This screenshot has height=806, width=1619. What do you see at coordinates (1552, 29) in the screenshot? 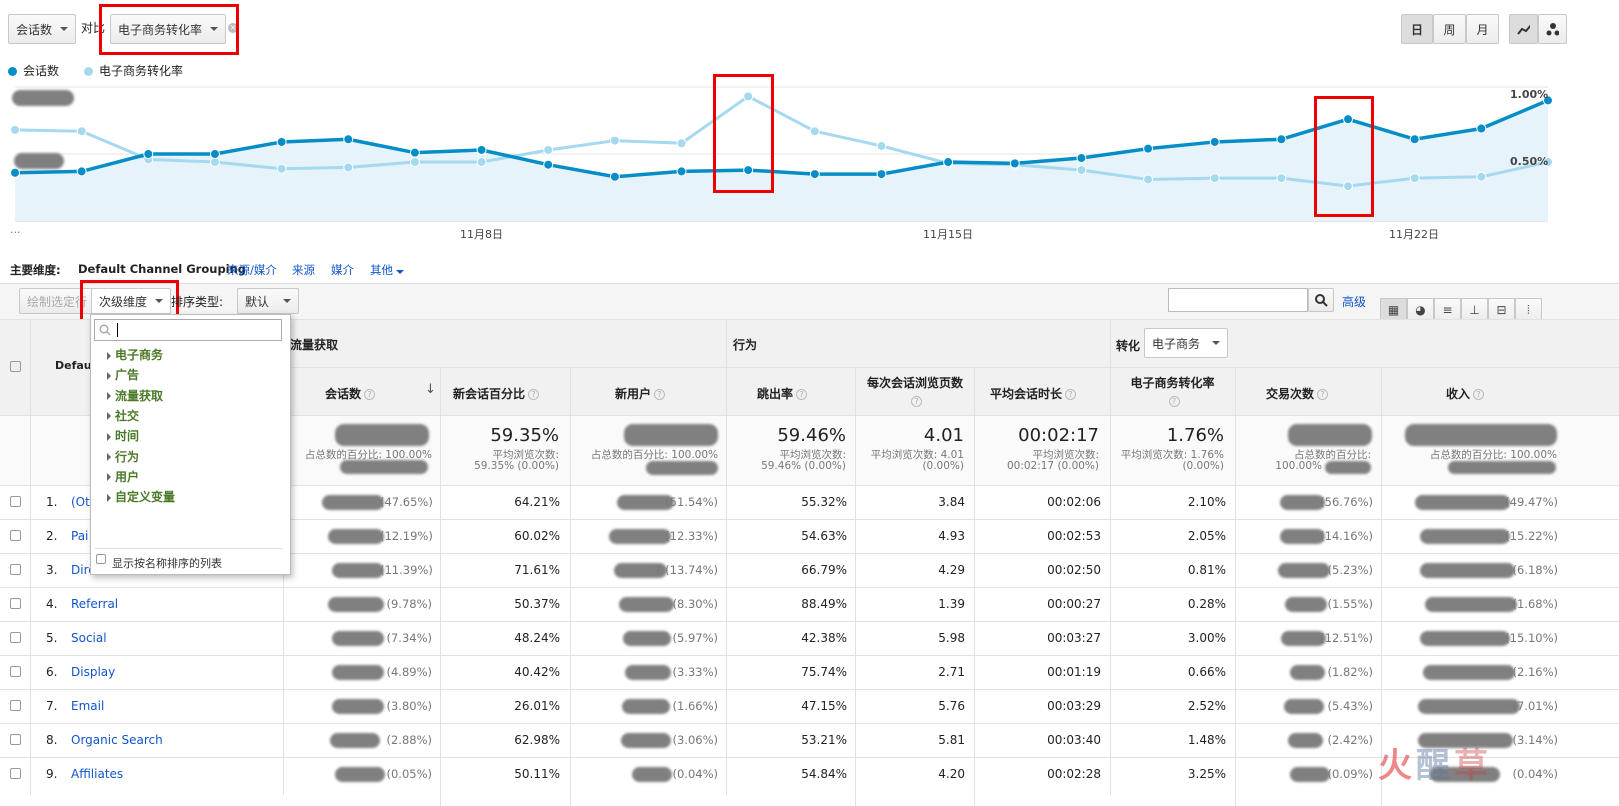
I see `motion-chart-button` at bounding box center [1552, 29].